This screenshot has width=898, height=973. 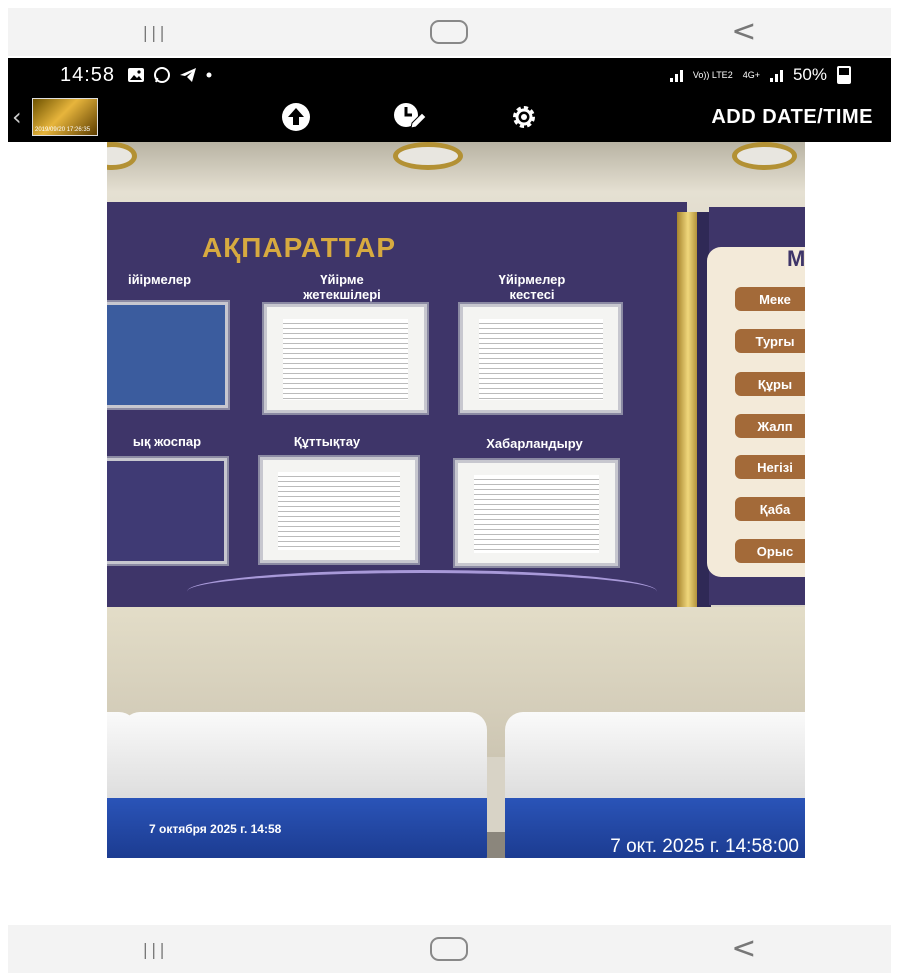 What do you see at coordinates (167, 441) in the screenshot?
I see `board-label: ық жоспар` at bounding box center [167, 441].